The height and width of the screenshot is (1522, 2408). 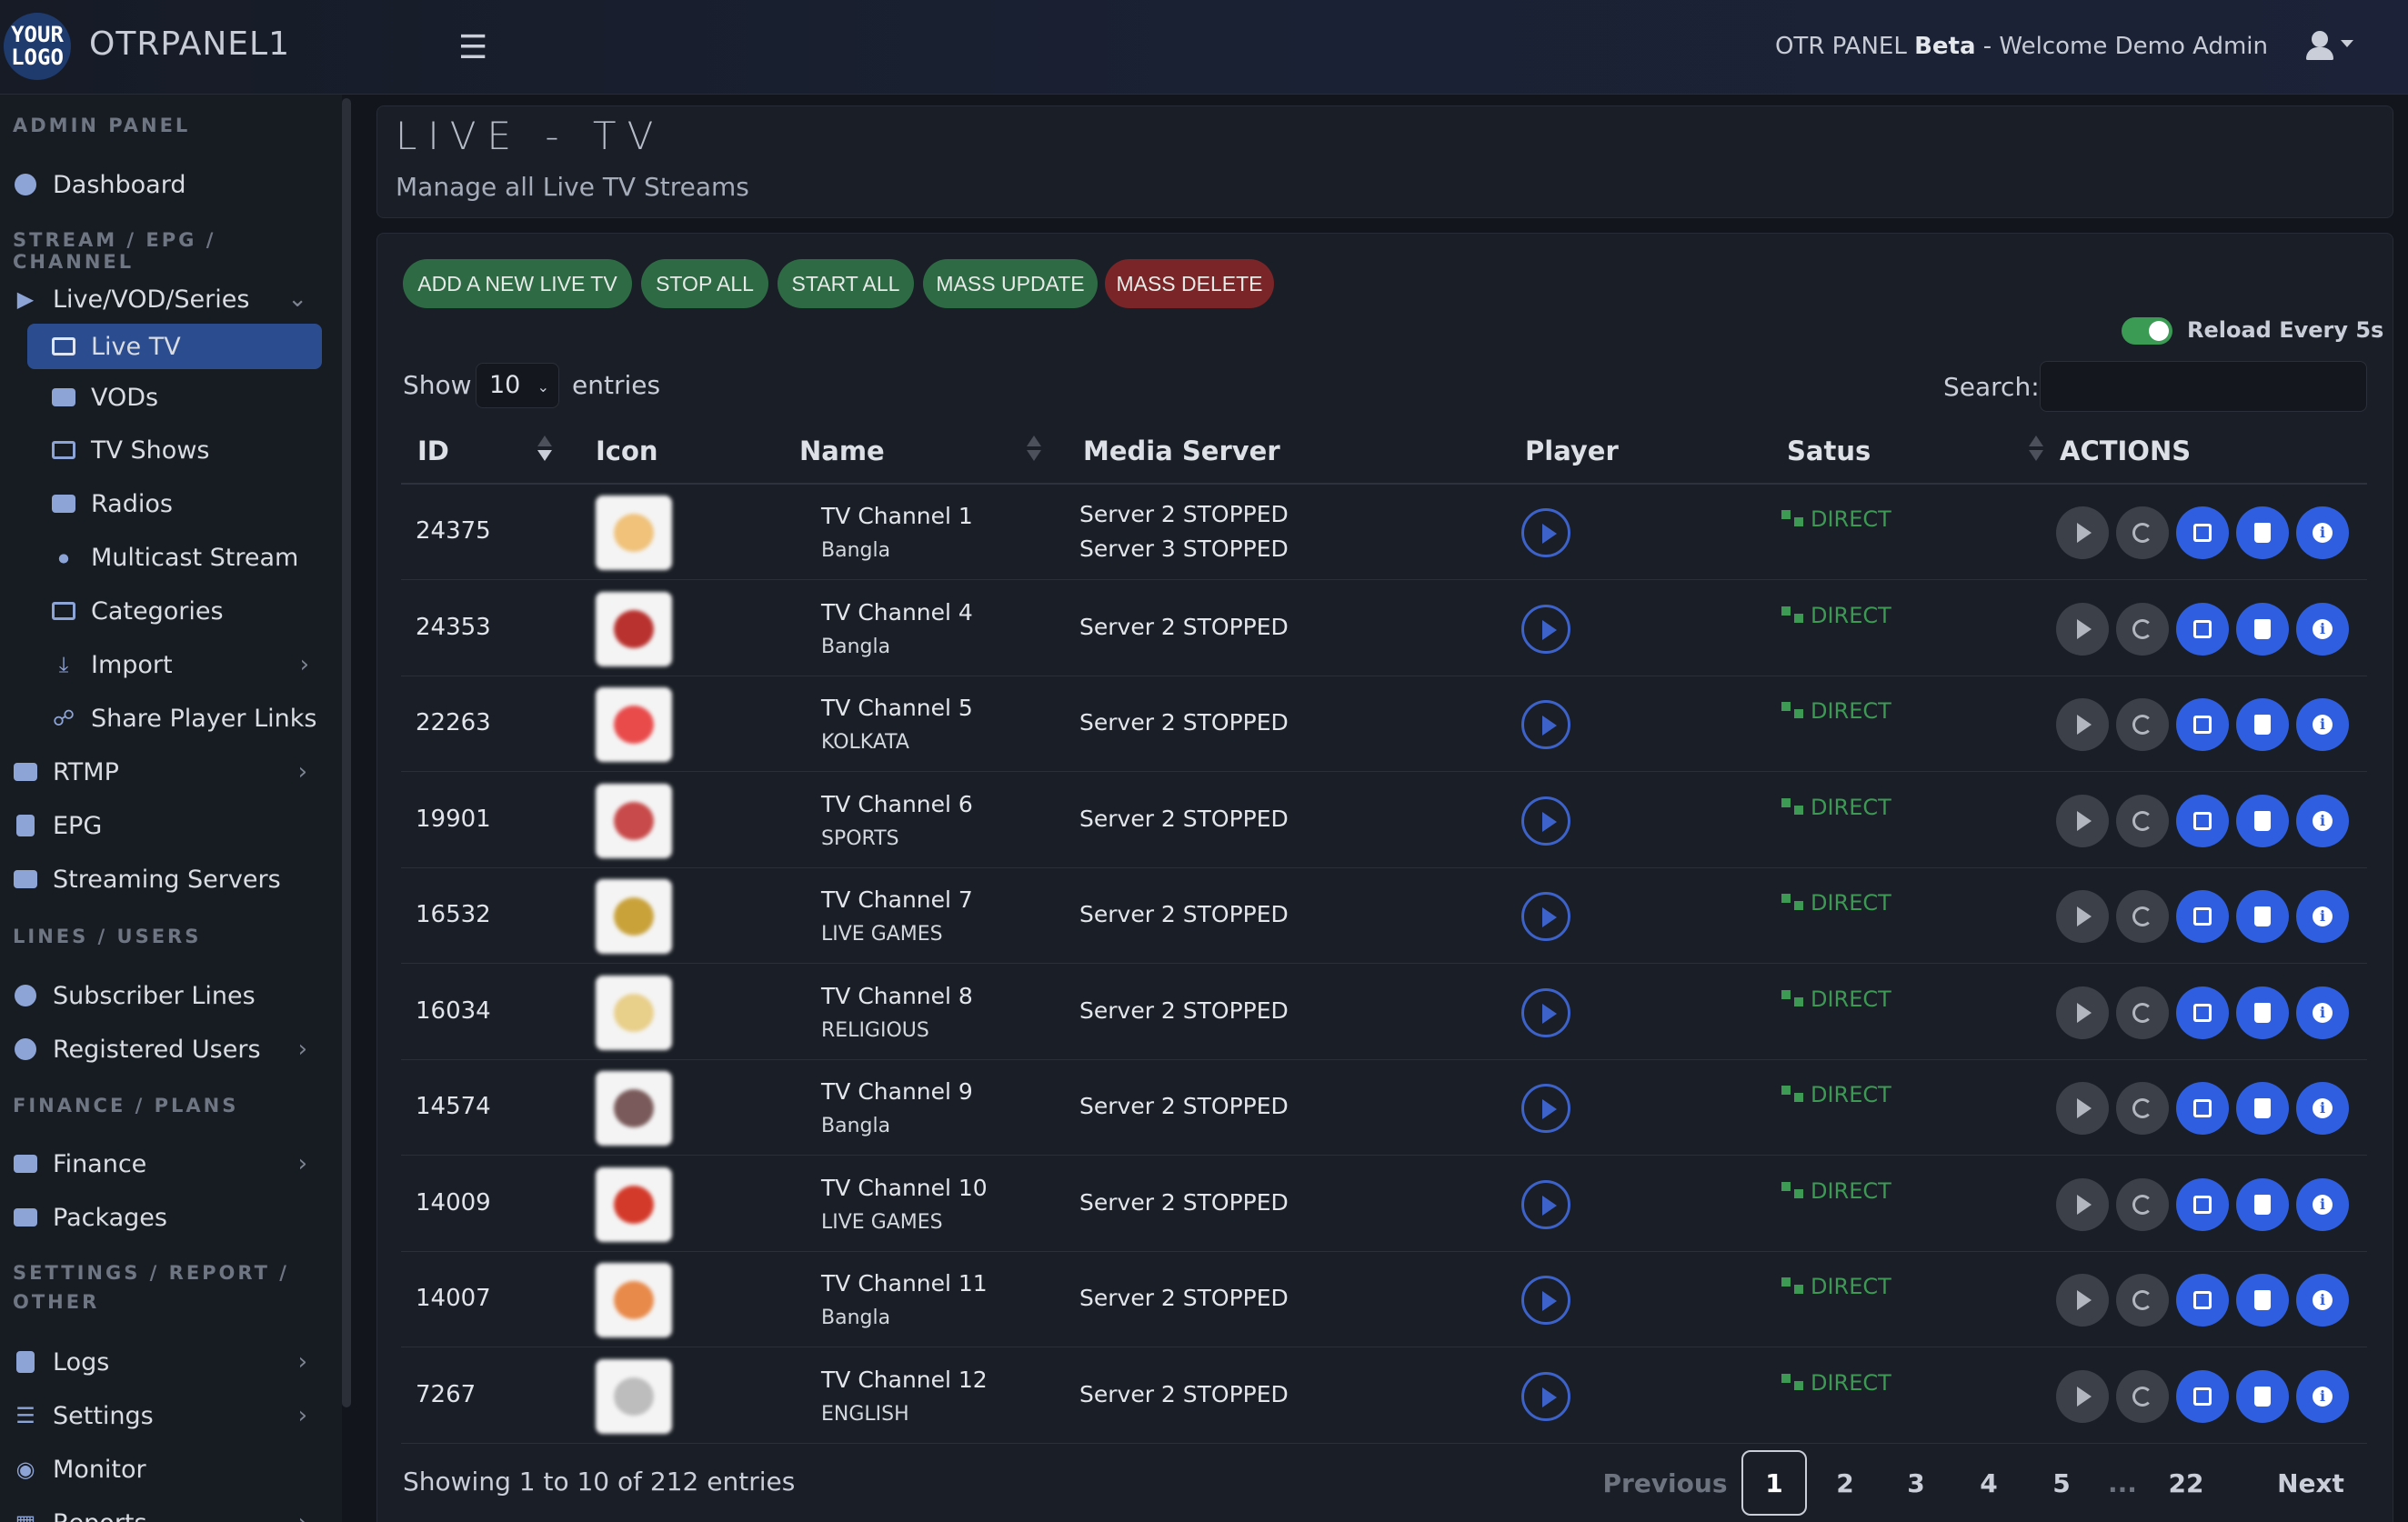 I want to click on sidebar-item-subscriber-lines: Subscriber Lines, so click(x=170, y=995).